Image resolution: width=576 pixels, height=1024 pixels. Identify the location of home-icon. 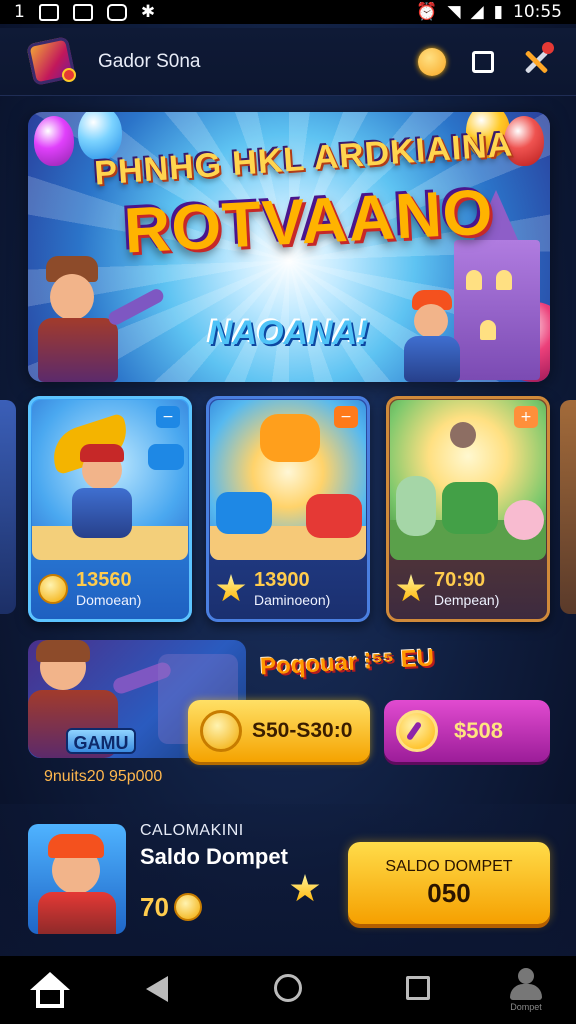
(50, 991).